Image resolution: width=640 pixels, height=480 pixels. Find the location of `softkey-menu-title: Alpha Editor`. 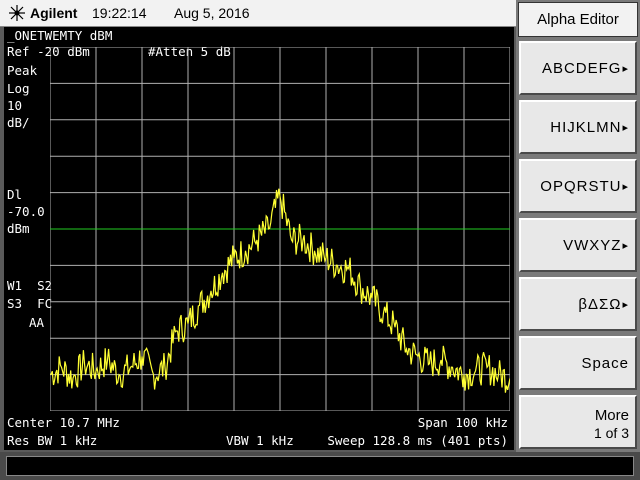

softkey-menu-title: Alpha Editor is located at coordinates (578, 19).